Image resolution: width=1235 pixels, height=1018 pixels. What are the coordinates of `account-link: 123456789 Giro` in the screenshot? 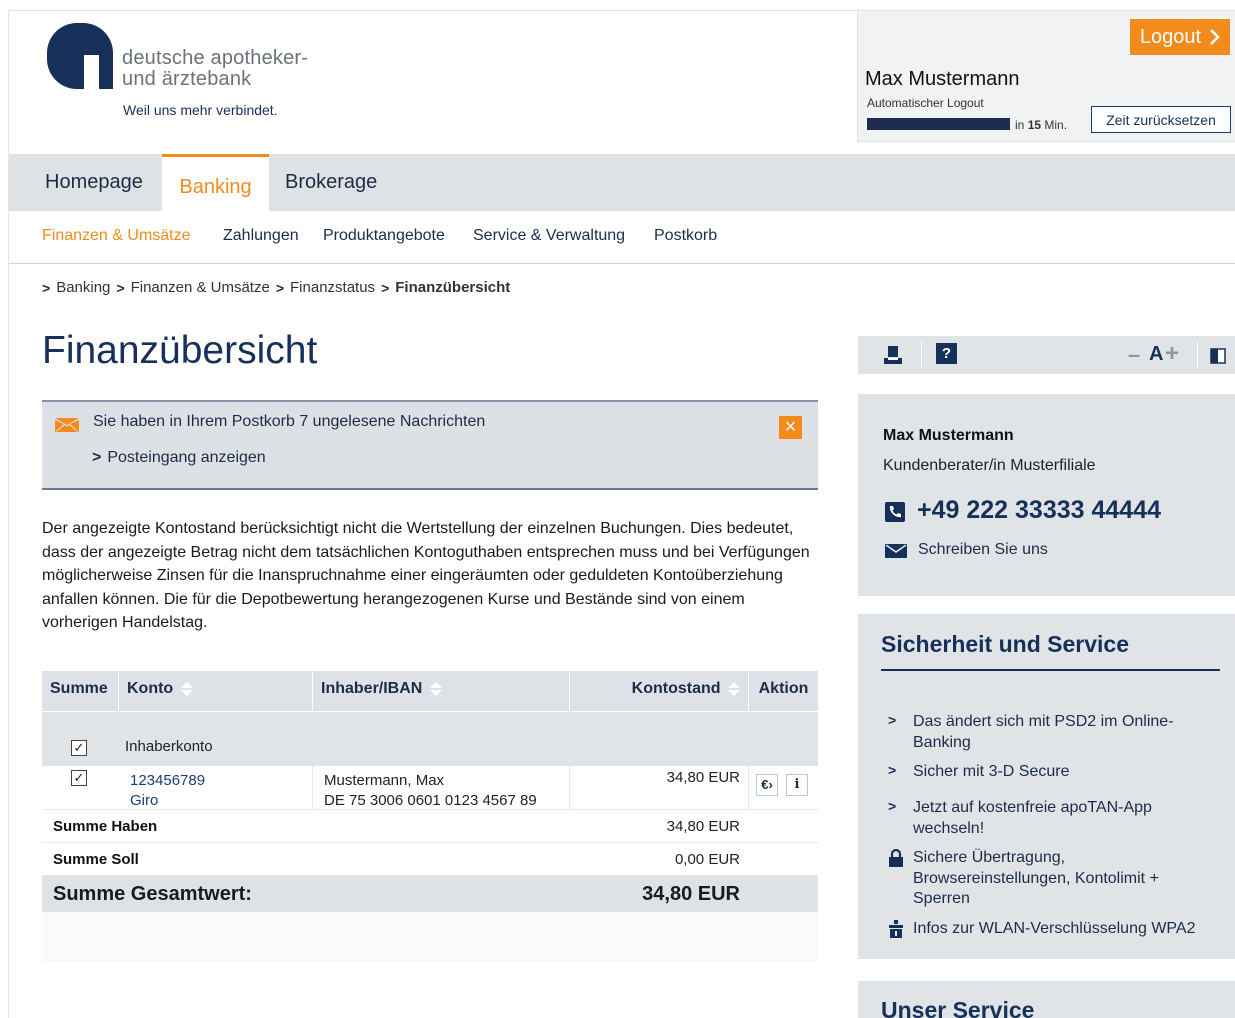 It's located at (167, 791).